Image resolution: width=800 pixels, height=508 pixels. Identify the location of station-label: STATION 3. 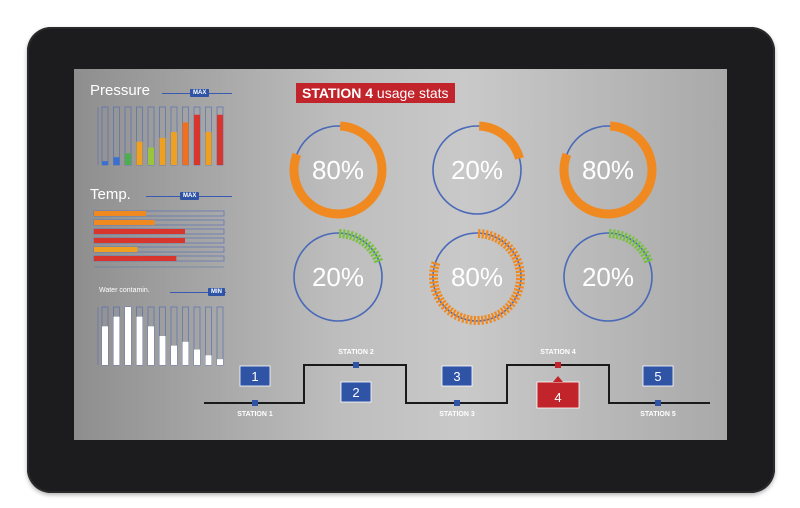
(457, 414).